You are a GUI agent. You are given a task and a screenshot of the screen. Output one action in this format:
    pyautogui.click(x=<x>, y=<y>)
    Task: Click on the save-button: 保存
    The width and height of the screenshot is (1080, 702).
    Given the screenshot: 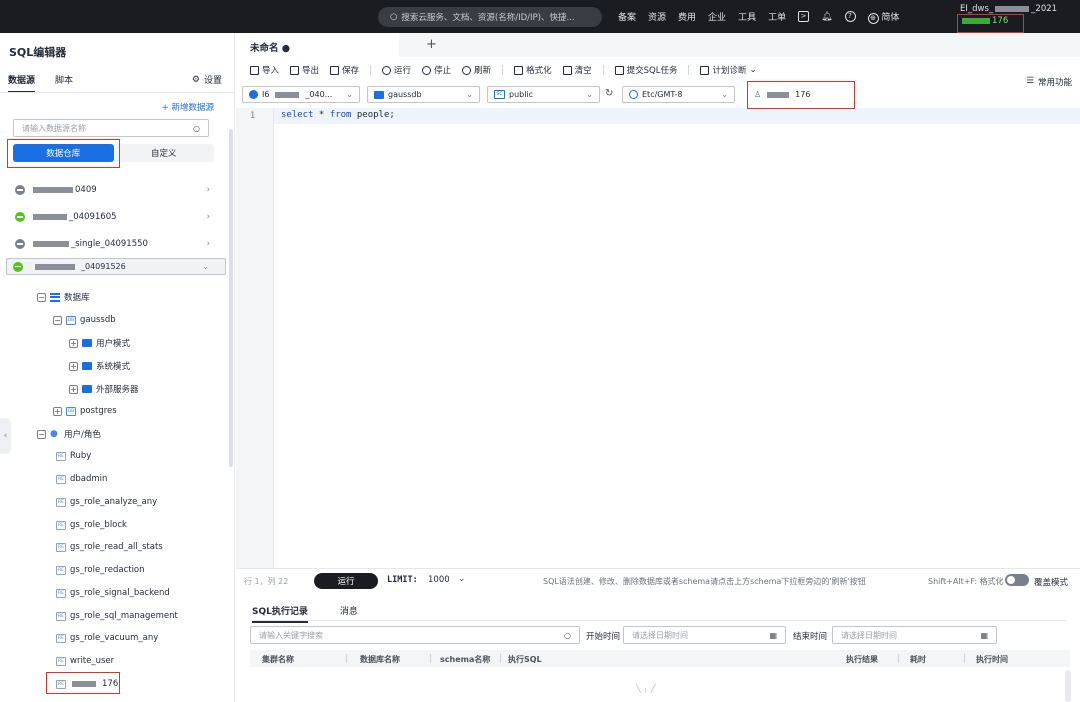 What is the action you would take?
    pyautogui.click(x=344, y=70)
    